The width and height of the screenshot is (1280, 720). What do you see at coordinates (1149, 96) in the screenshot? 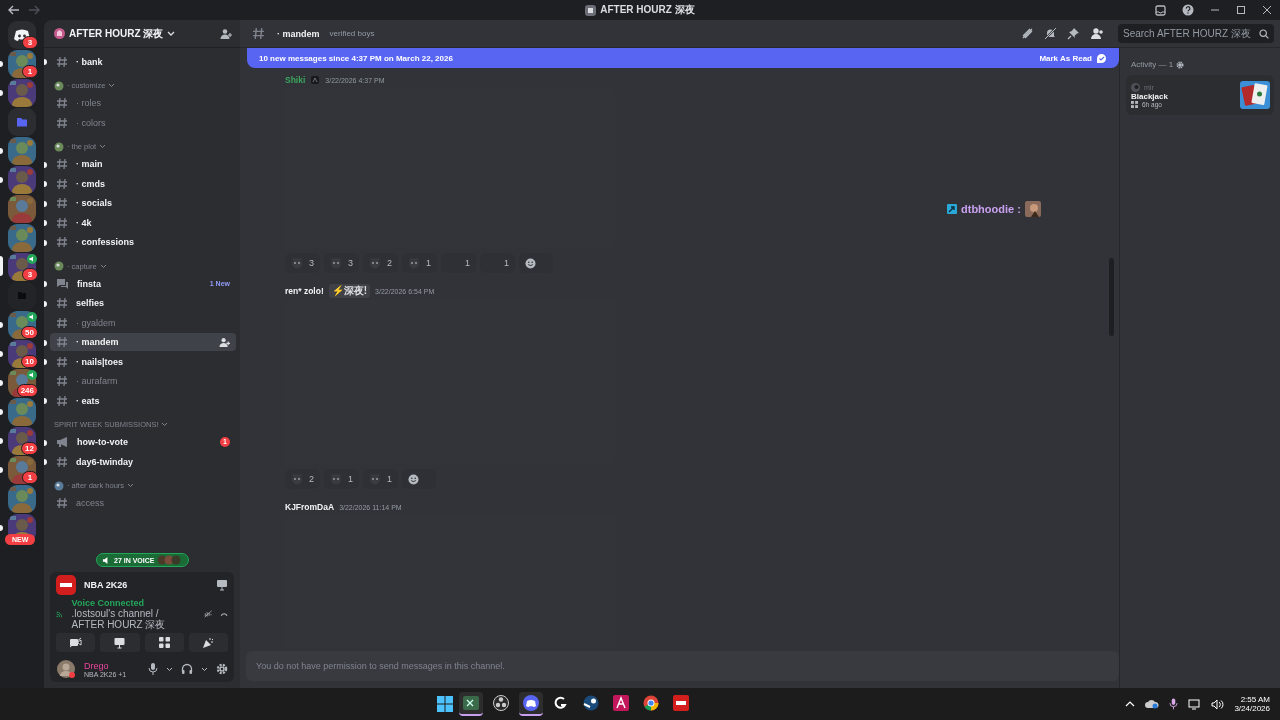
I see `activity-title: Blackjack` at bounding box center [1149, 96].